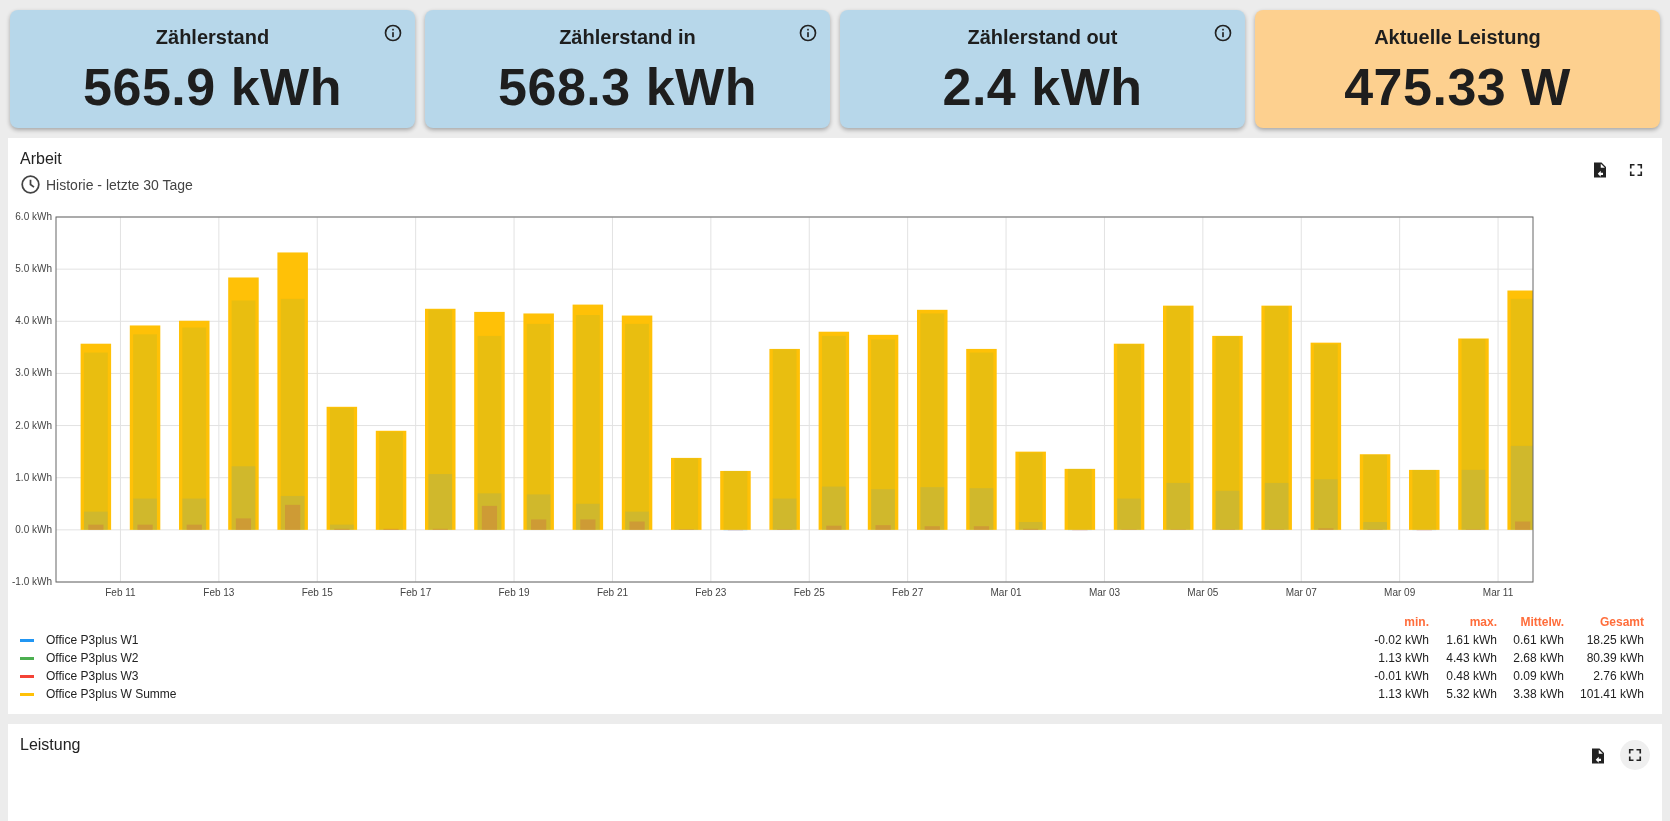  I want to click on card-value: 568.3 kWh, so click(627, 87).